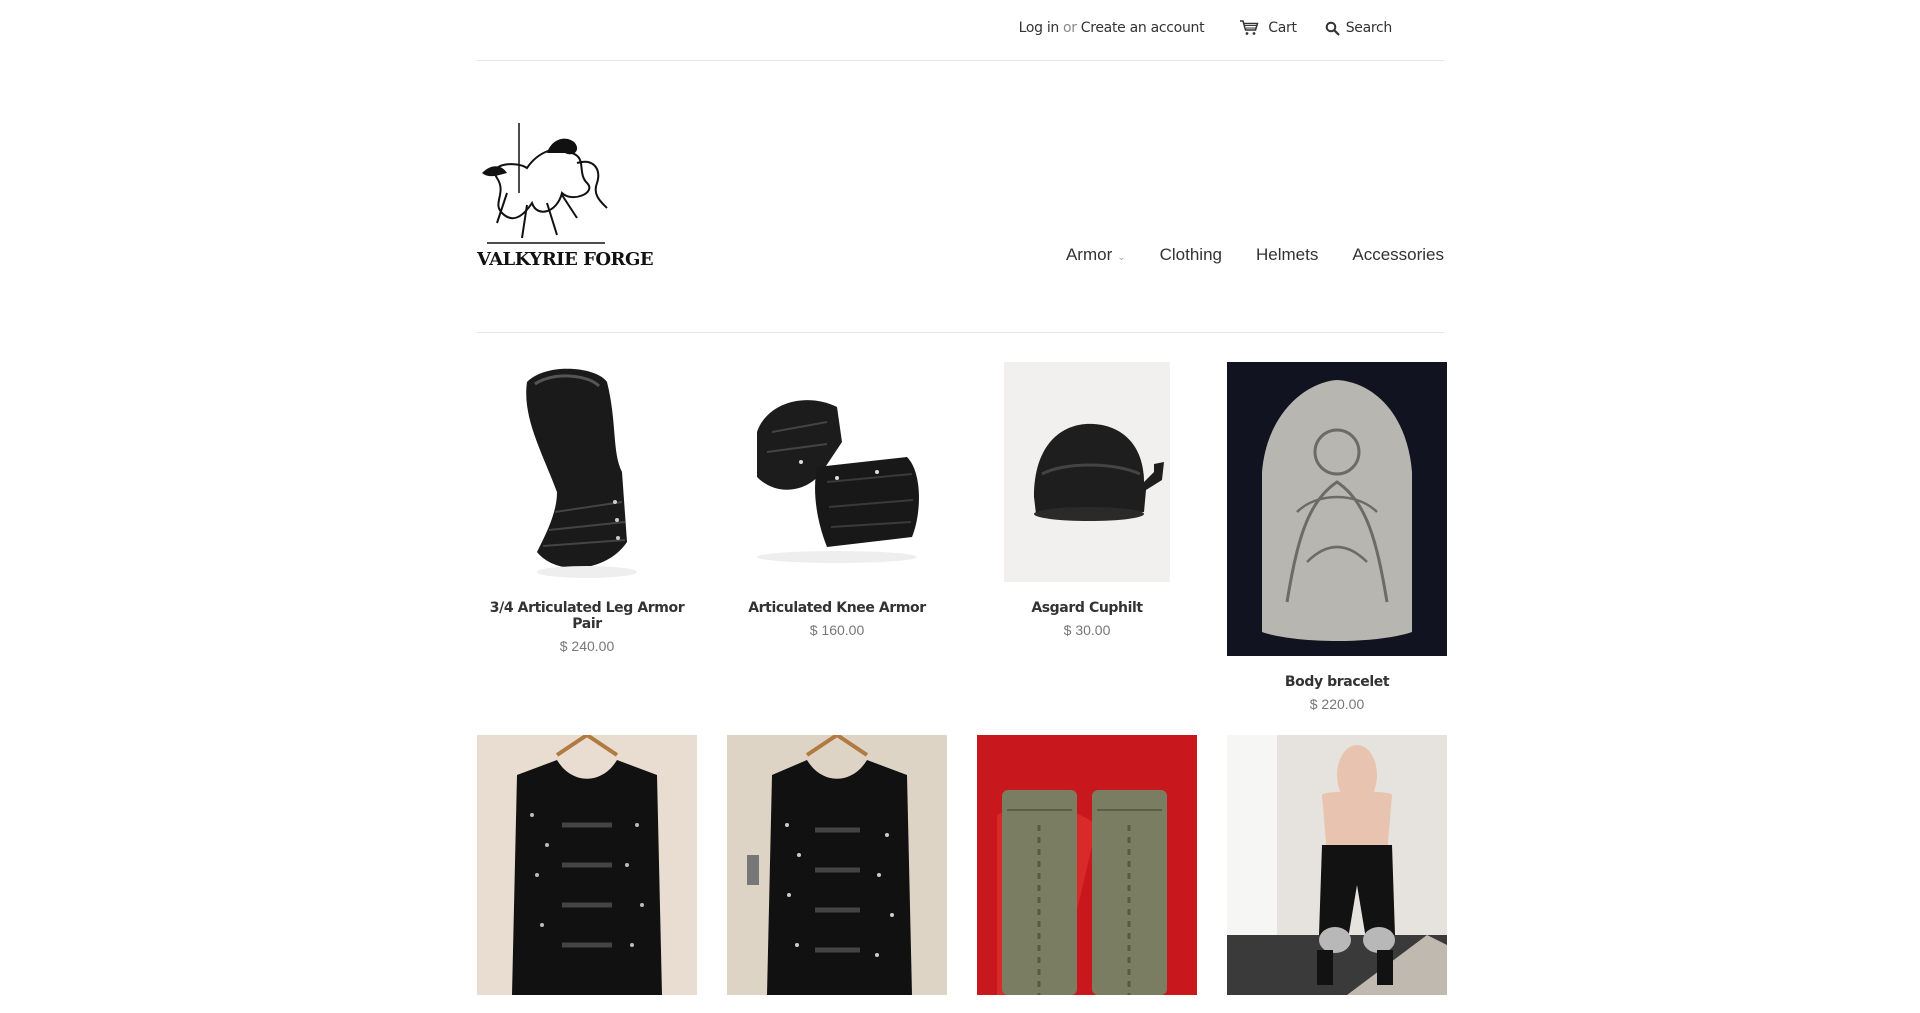 Image resolution: width=1920 pixels, height=1013 pixels. I want to click on or-text: or, so click(1070, 28).